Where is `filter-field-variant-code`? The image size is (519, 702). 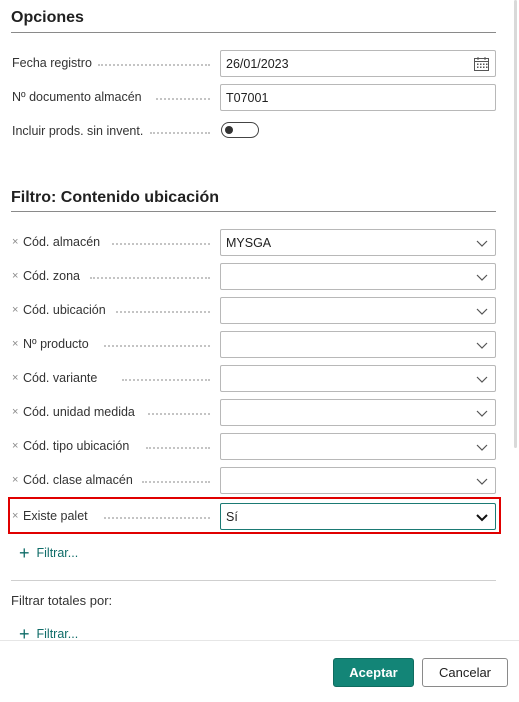
filter-field-variant-code is located at coordinates (358, 378).